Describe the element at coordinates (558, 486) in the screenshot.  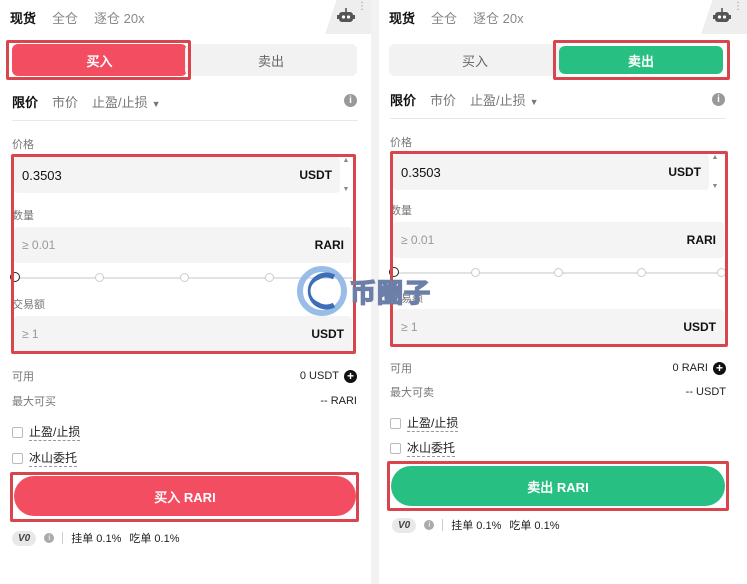
I see `sell-submit-button: 卖出 RARI` at that location.